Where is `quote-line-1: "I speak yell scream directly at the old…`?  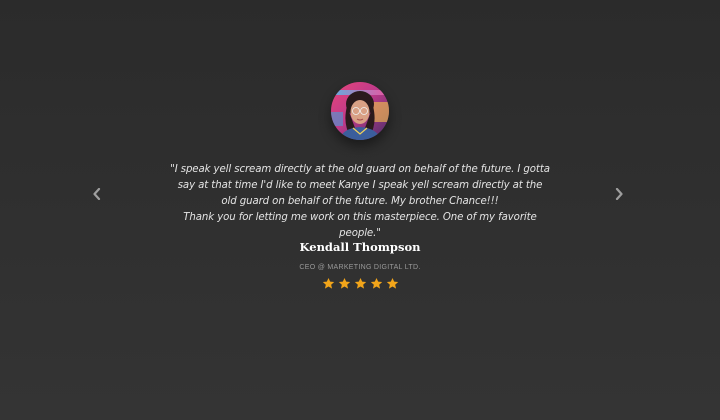
quote-line-1: "I speak yell scream directly at the old… is located at coordinates (360, 185).